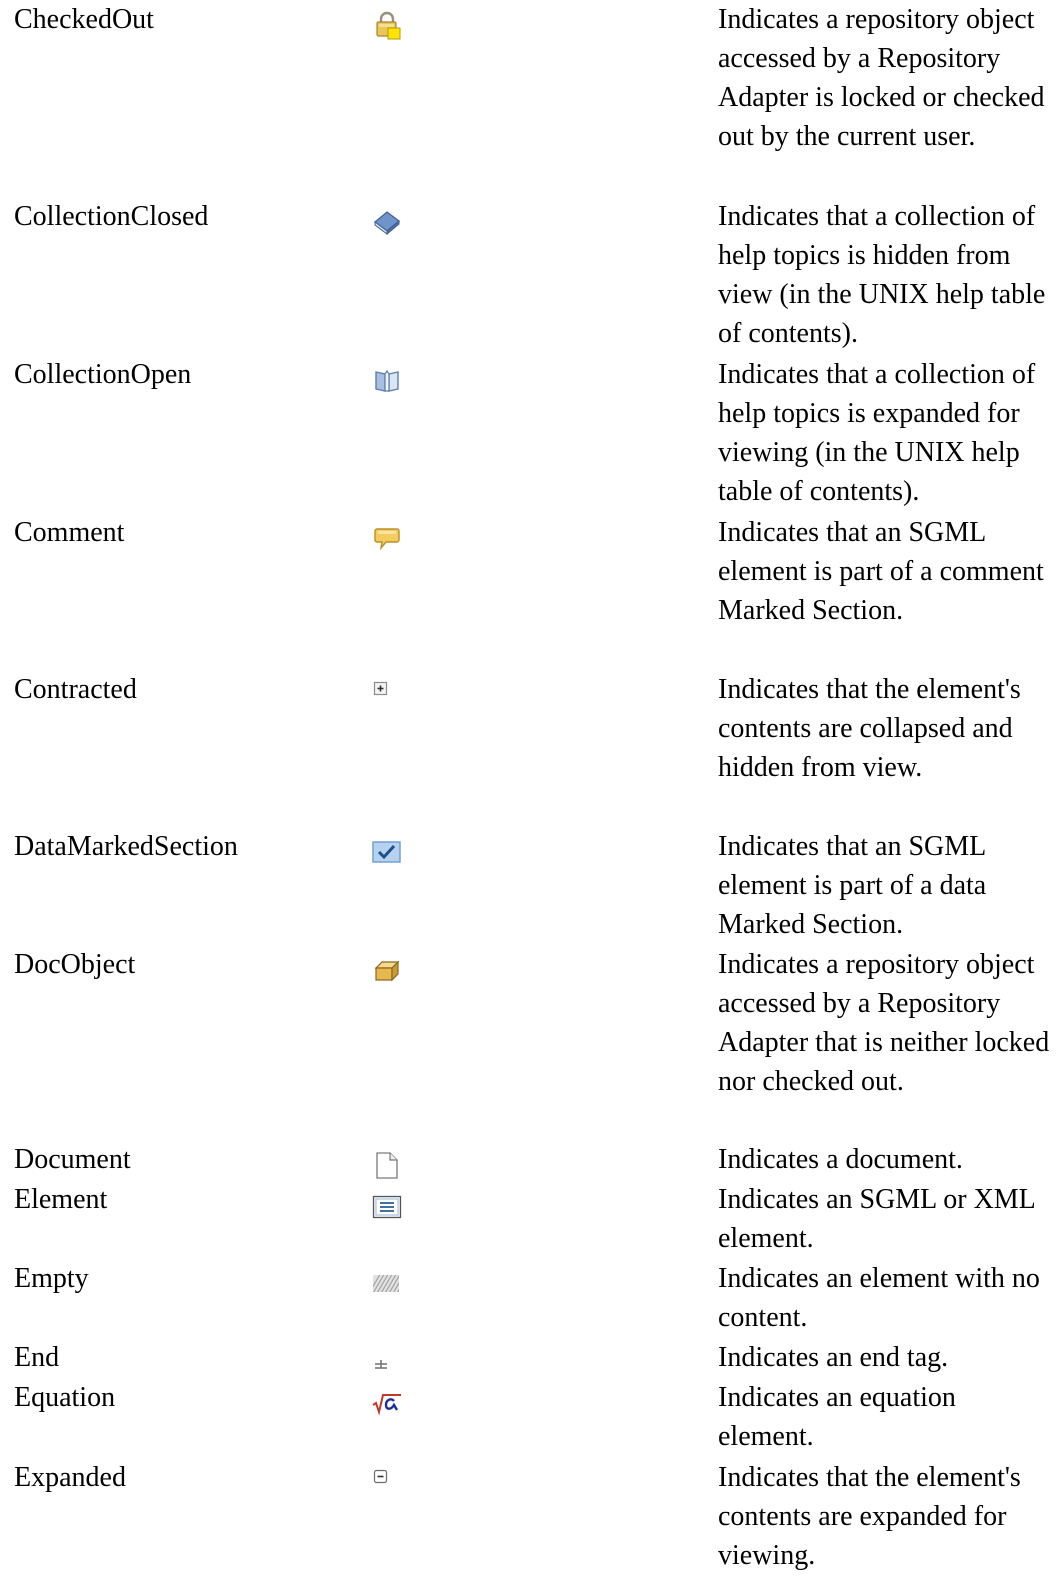 This screenshot has height=1576, width=1057. I want to click on row-description: Indicates an element with no content., so click(879, 1298).